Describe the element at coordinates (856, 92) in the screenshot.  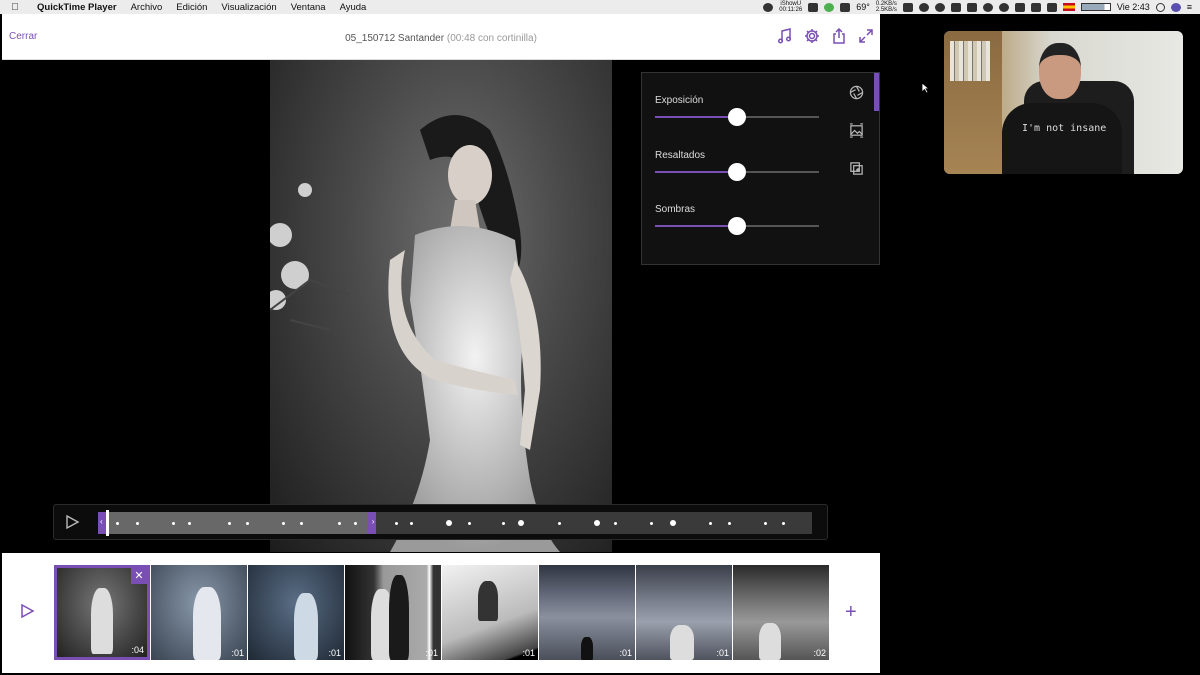
I see `aperture-icon` at that location.